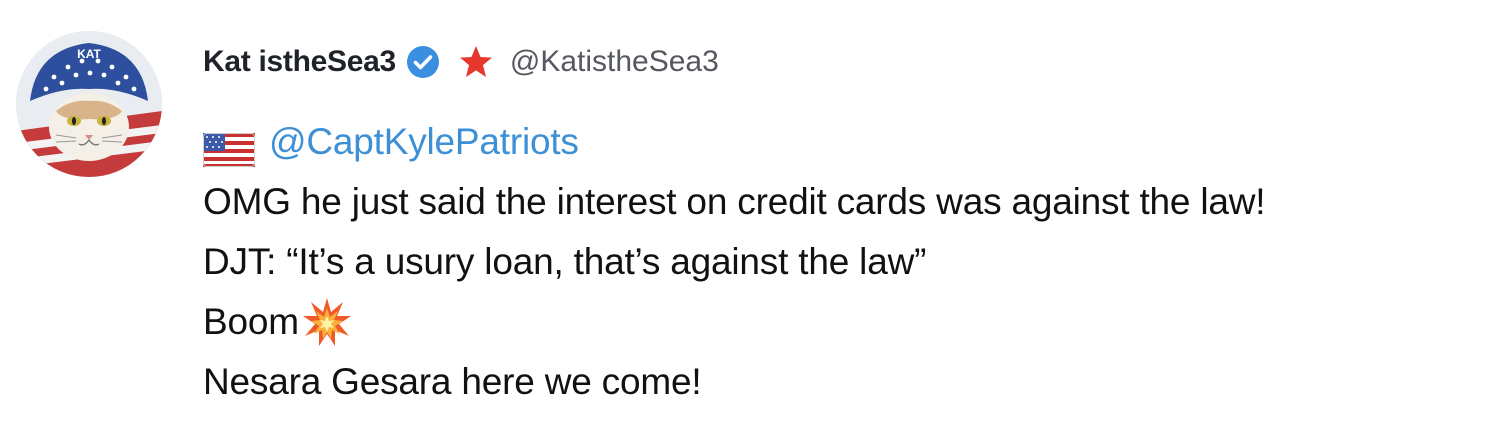  Describe the element at coordinates (299, 62) in the screenshot. I see `author-display-name: Kat istheSea3` at that location.